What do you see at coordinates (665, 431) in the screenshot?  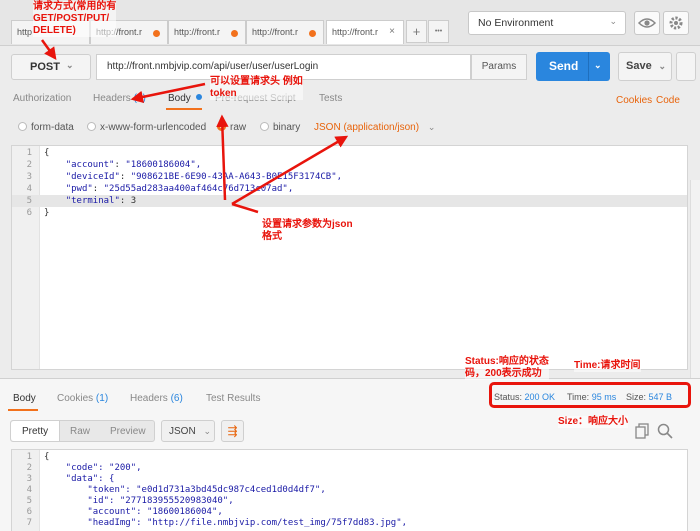 I see `search-icon` at bounding box center [665, 431].